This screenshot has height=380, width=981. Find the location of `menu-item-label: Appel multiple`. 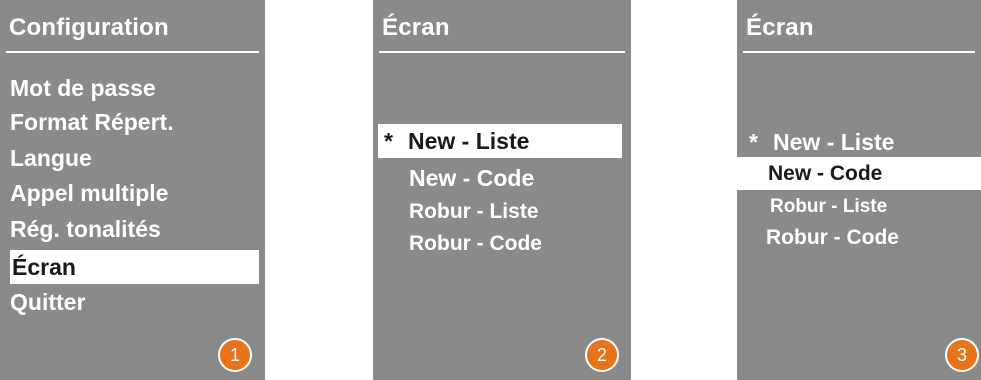

menu-item-label: Appel multiple is located at coordinates (89, 193).